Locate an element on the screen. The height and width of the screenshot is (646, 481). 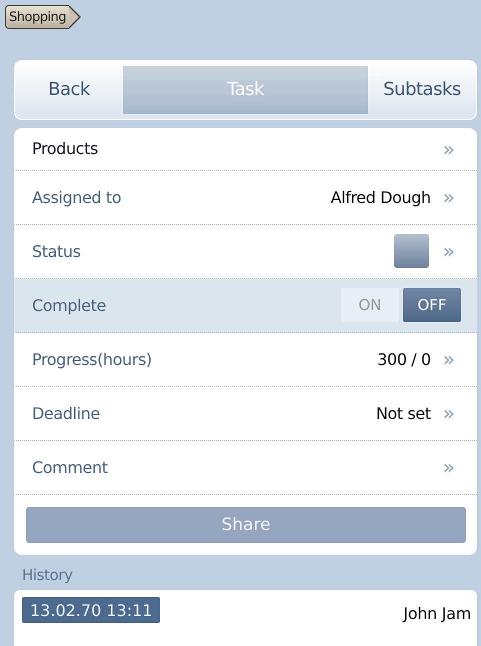
row-label: Progress(hours) is located at coordinates (92, 359).